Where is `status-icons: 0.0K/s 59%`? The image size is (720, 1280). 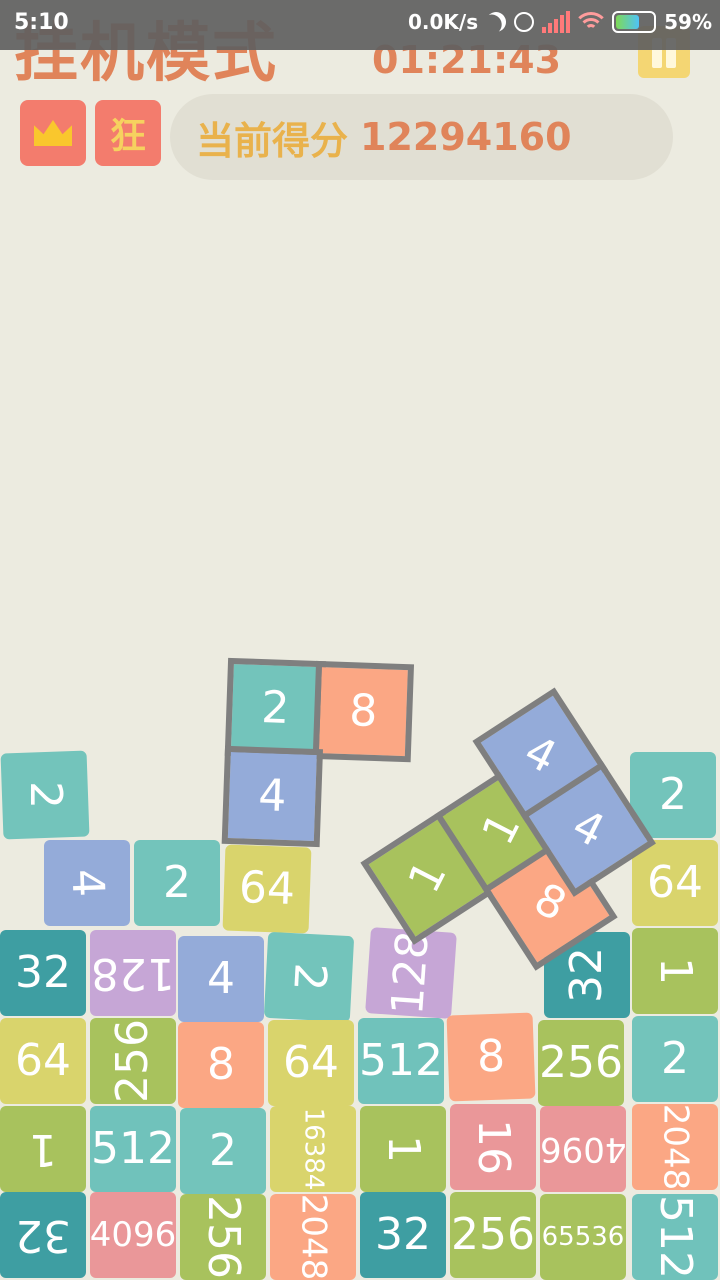
status-icons: 0.0K/s 59% is located at coordinates (560, 22).